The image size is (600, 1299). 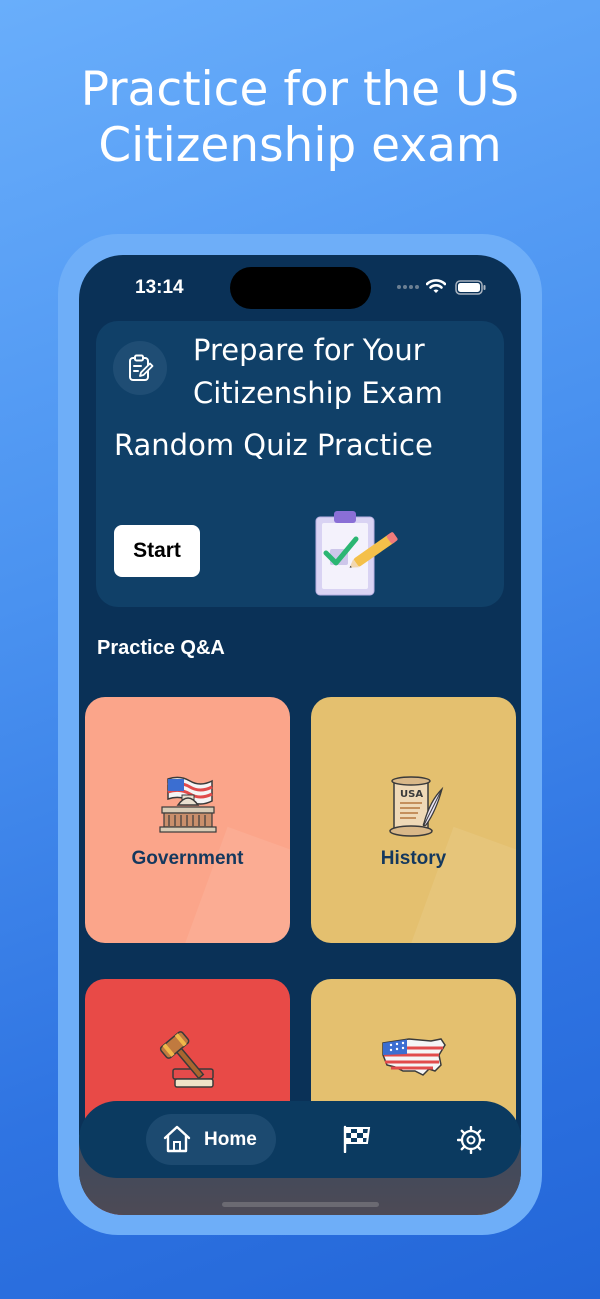 I want to click on category-tile-government: Government, so click(x=187, y=820).